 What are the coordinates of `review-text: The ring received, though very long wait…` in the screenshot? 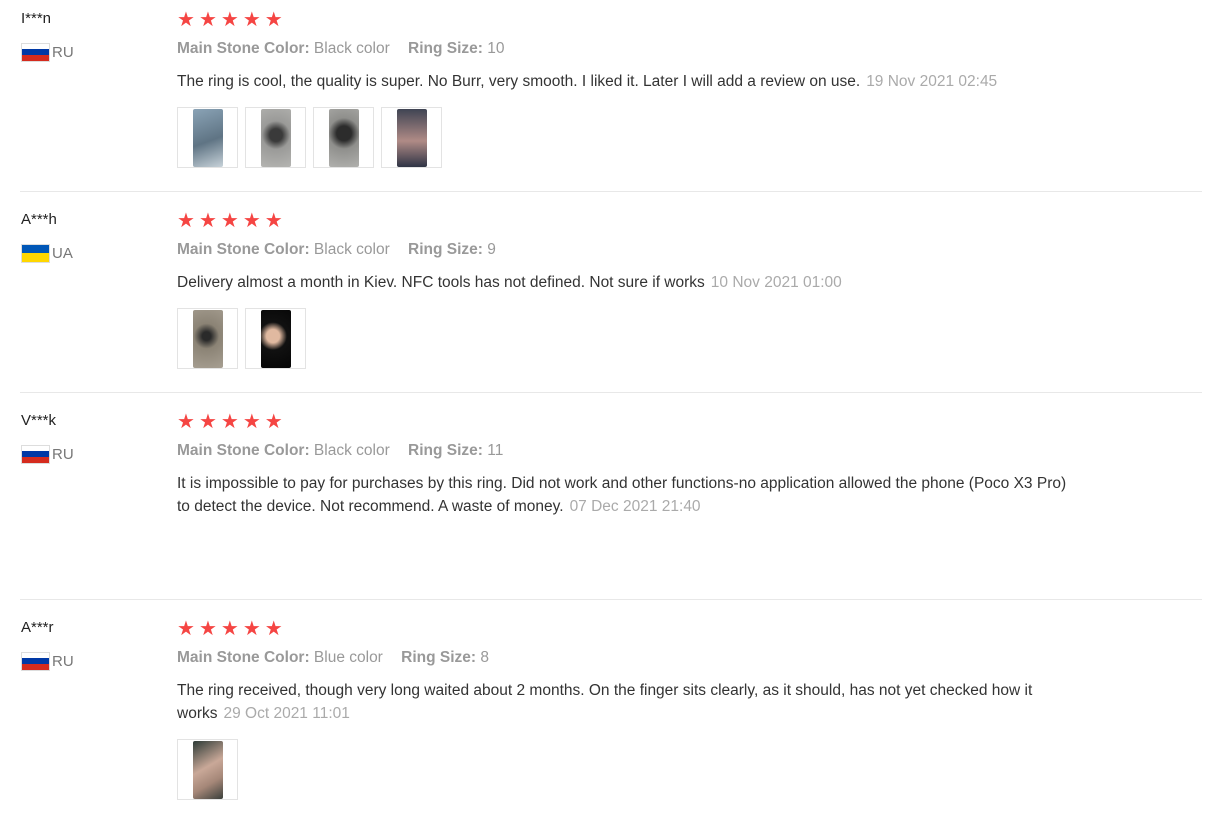 It's located at (627, 702).